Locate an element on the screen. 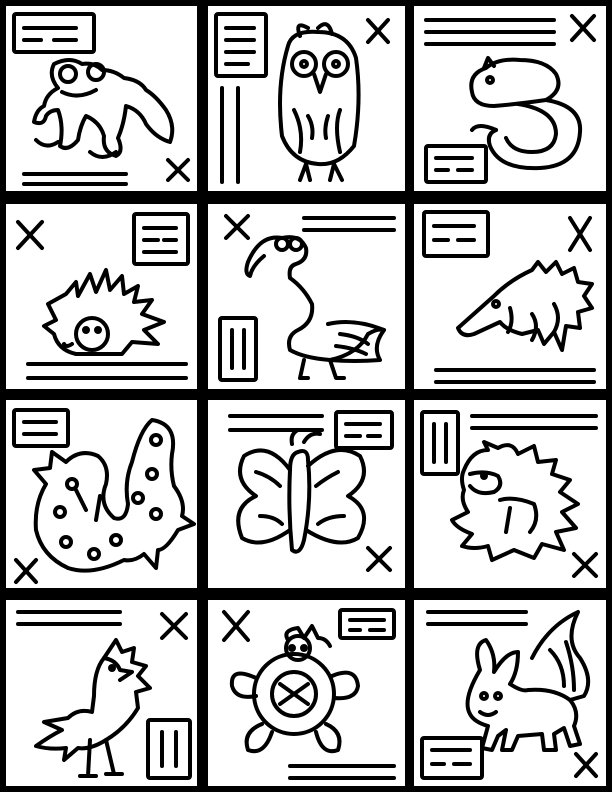  butterfly-icon is located at coordinates (301, 491).